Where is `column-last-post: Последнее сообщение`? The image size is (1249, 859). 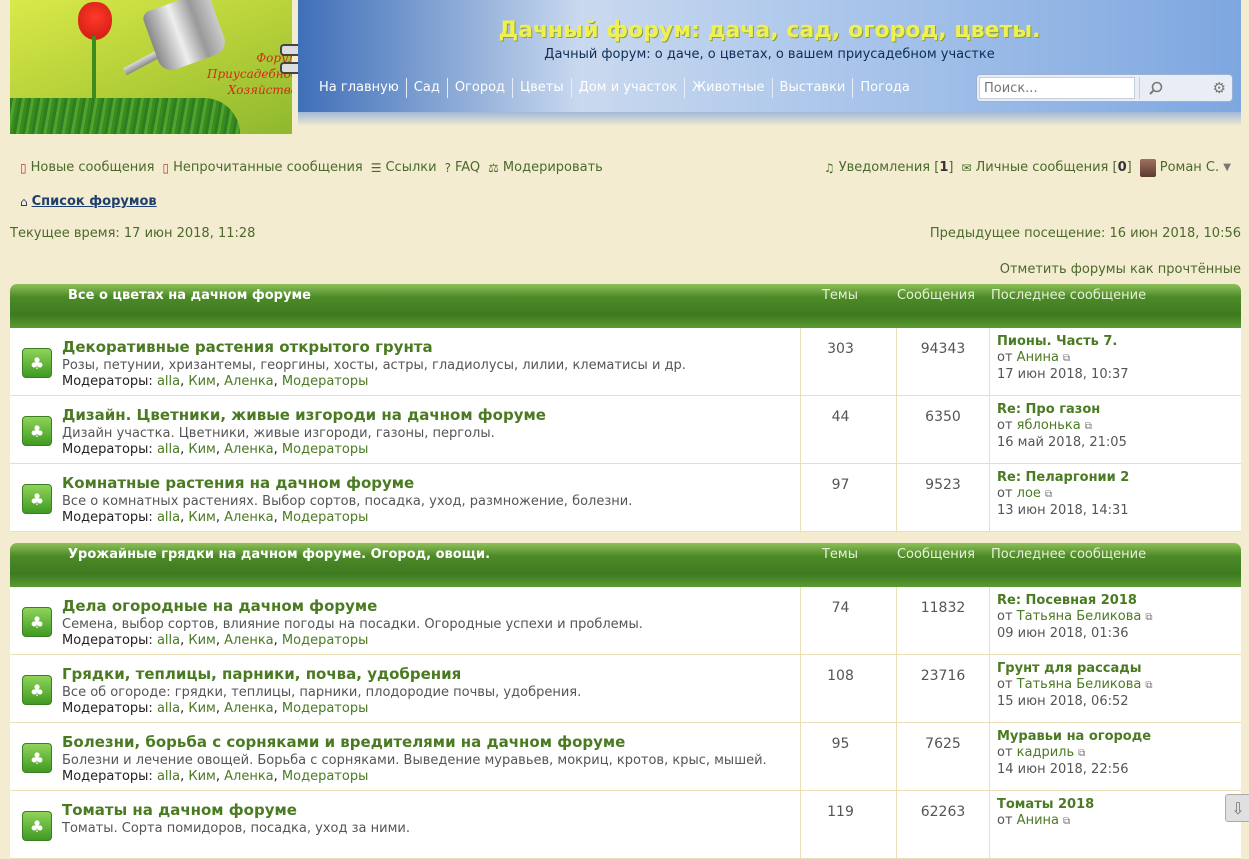
column-last-post: Последнее сообщение is located at coordinates (1069, 554).